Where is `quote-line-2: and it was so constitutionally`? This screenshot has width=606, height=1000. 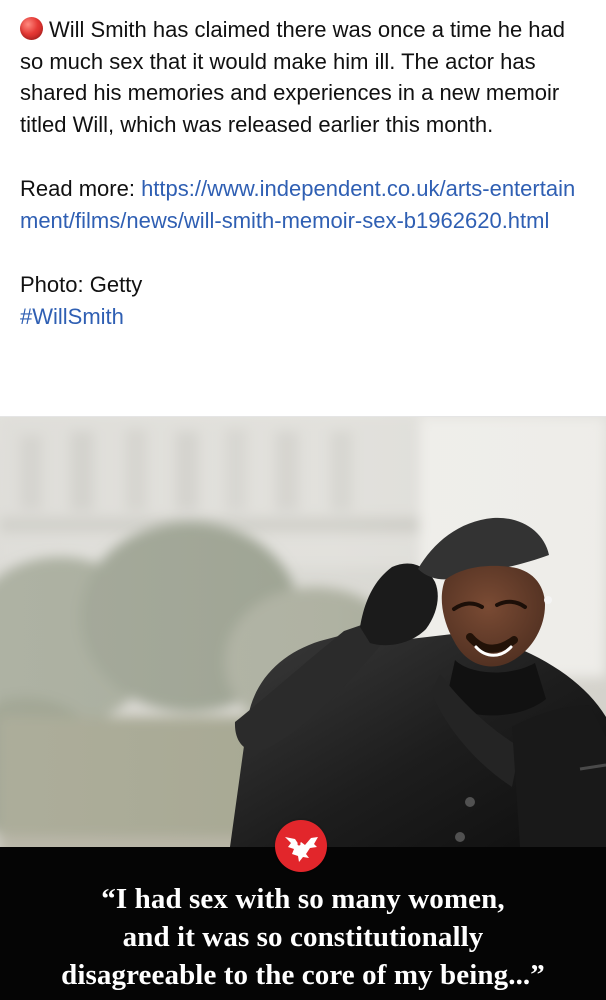 quote-line-2: and it was so constitutionally is located at coordinates (303, 937).